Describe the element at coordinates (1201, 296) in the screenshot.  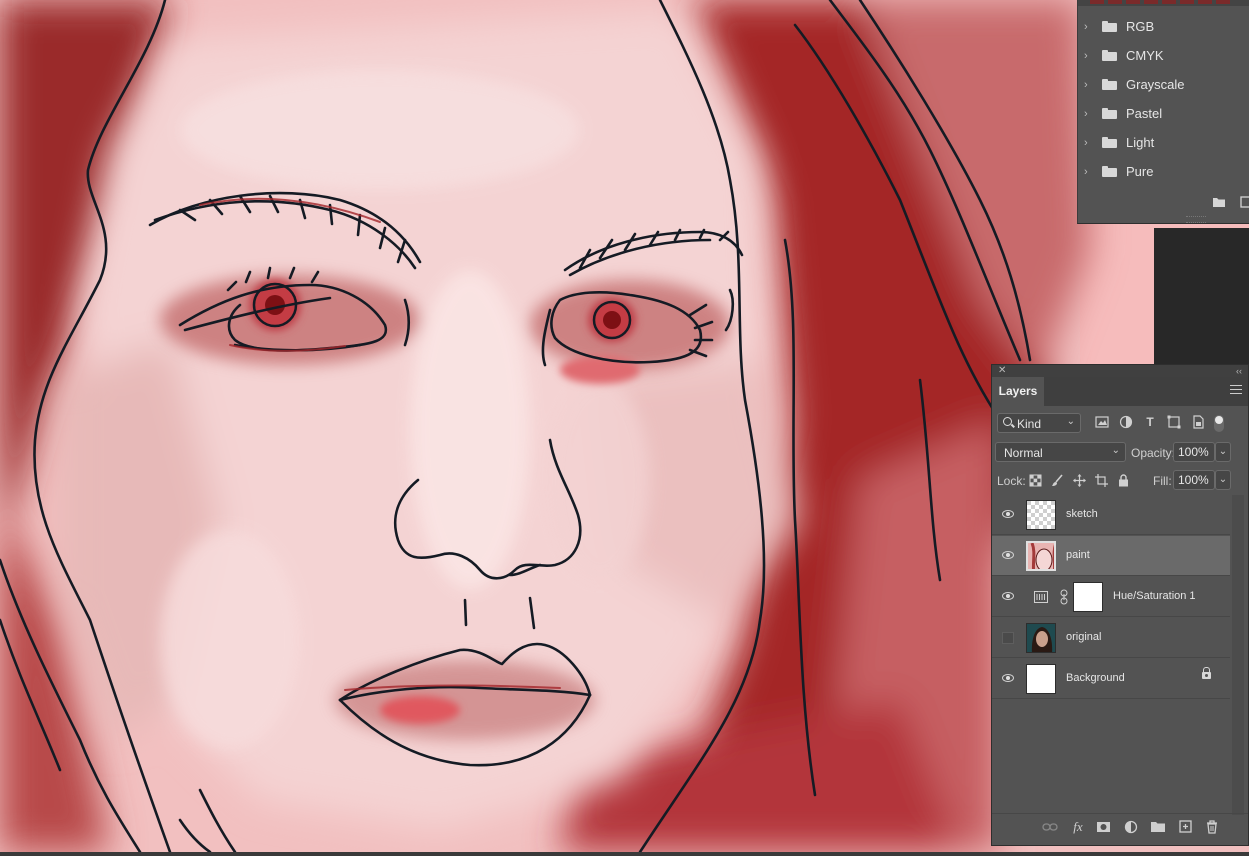
I see `workspace-background` at that location.